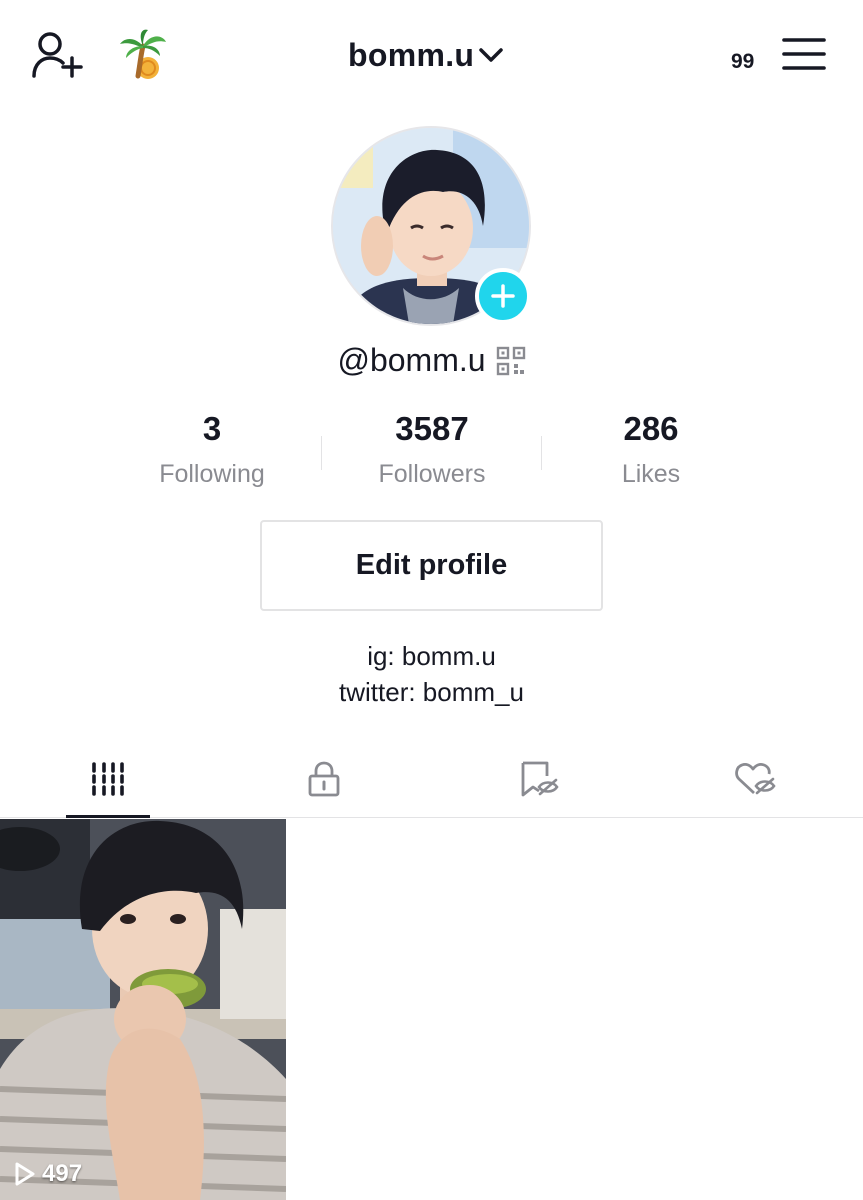  I want to click on profile-tabs, so click(431, 779).